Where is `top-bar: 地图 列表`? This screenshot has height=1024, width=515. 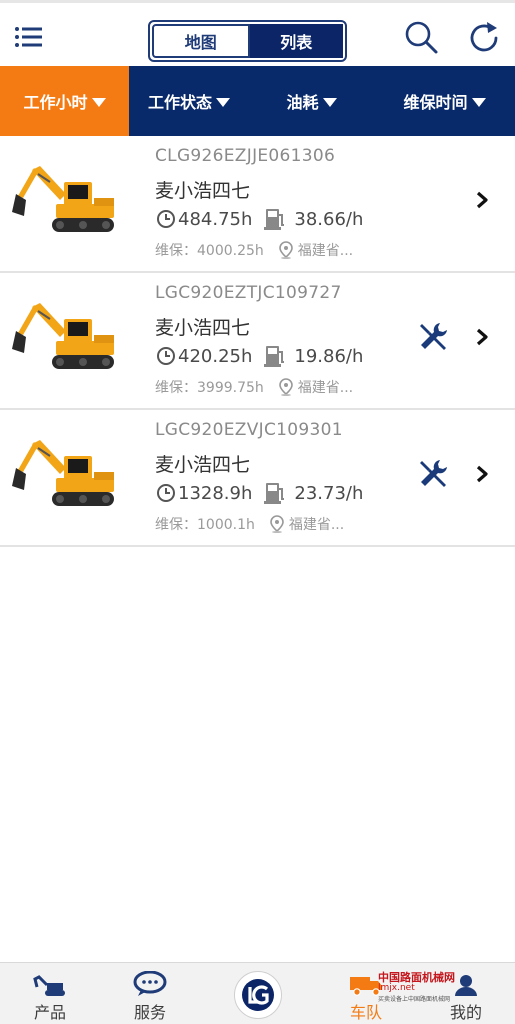
top-bar: 地图 列表 is located at coordinates (257, 33).